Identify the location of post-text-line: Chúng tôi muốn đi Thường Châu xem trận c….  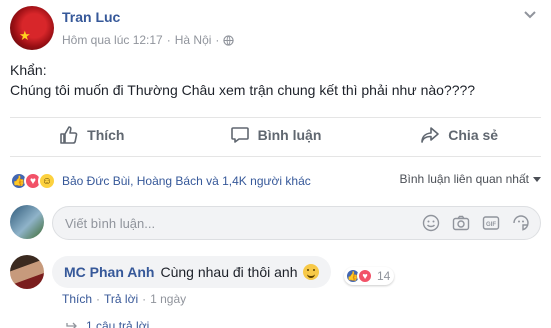
(243, 90).